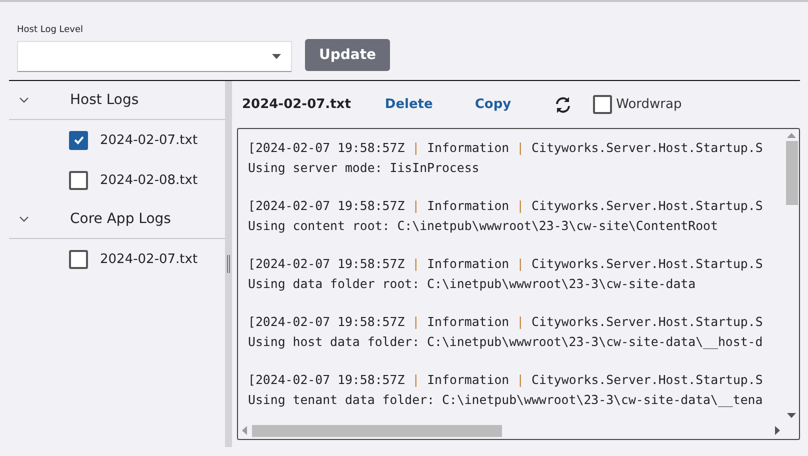 The height and width of the screenshot is (456, 808). I want to click on file-title: 2024-02-07.txt, so click(296, 104).